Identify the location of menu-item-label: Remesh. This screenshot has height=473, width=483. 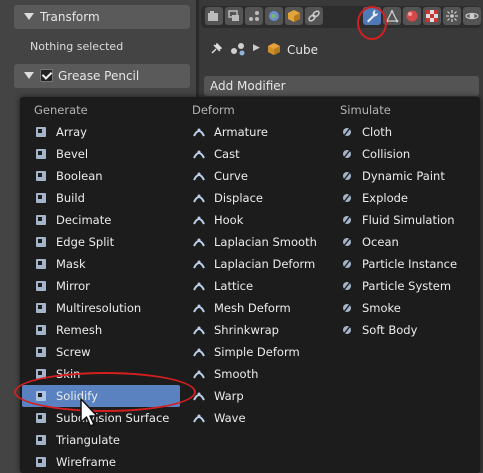
(79, 330).